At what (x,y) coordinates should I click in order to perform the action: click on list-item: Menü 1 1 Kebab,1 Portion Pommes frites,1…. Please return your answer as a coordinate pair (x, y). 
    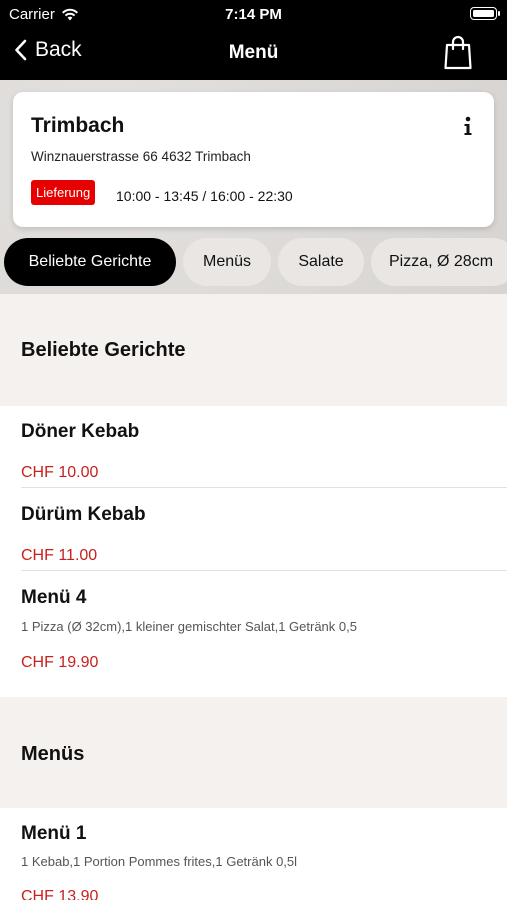
    Looking at the image, I should click on (253, 854).